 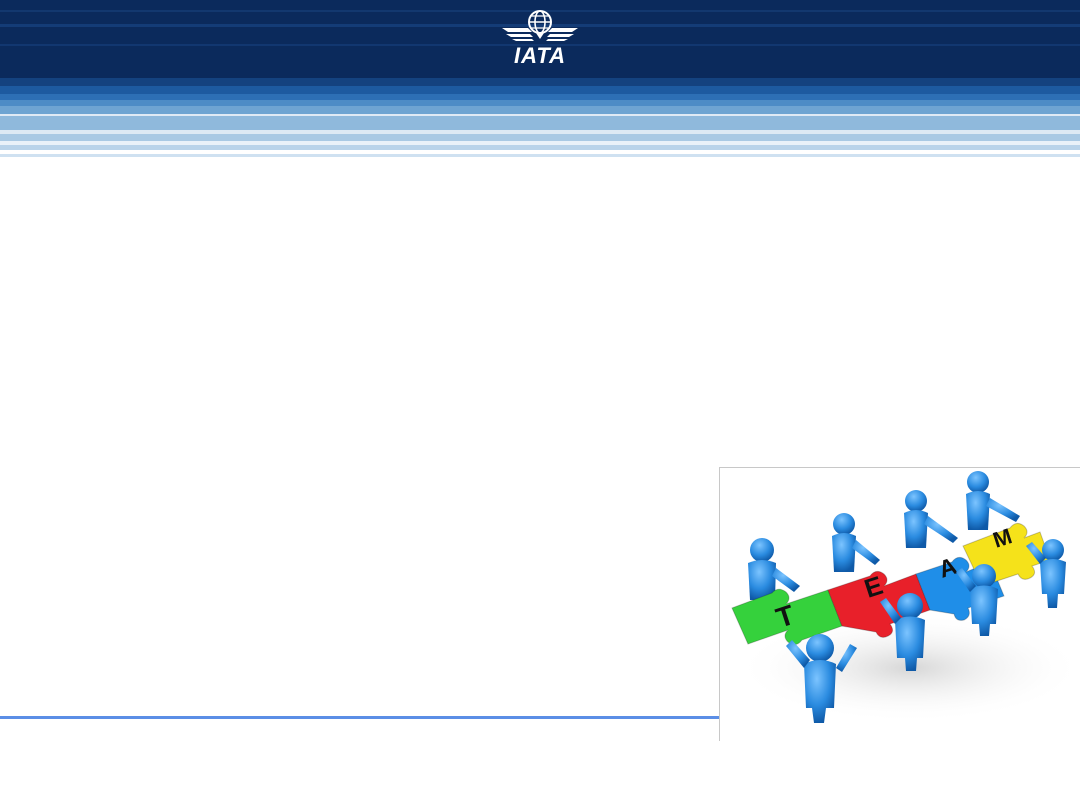 I want to click on team-picture: T E A M, so click(x=899, y=604).